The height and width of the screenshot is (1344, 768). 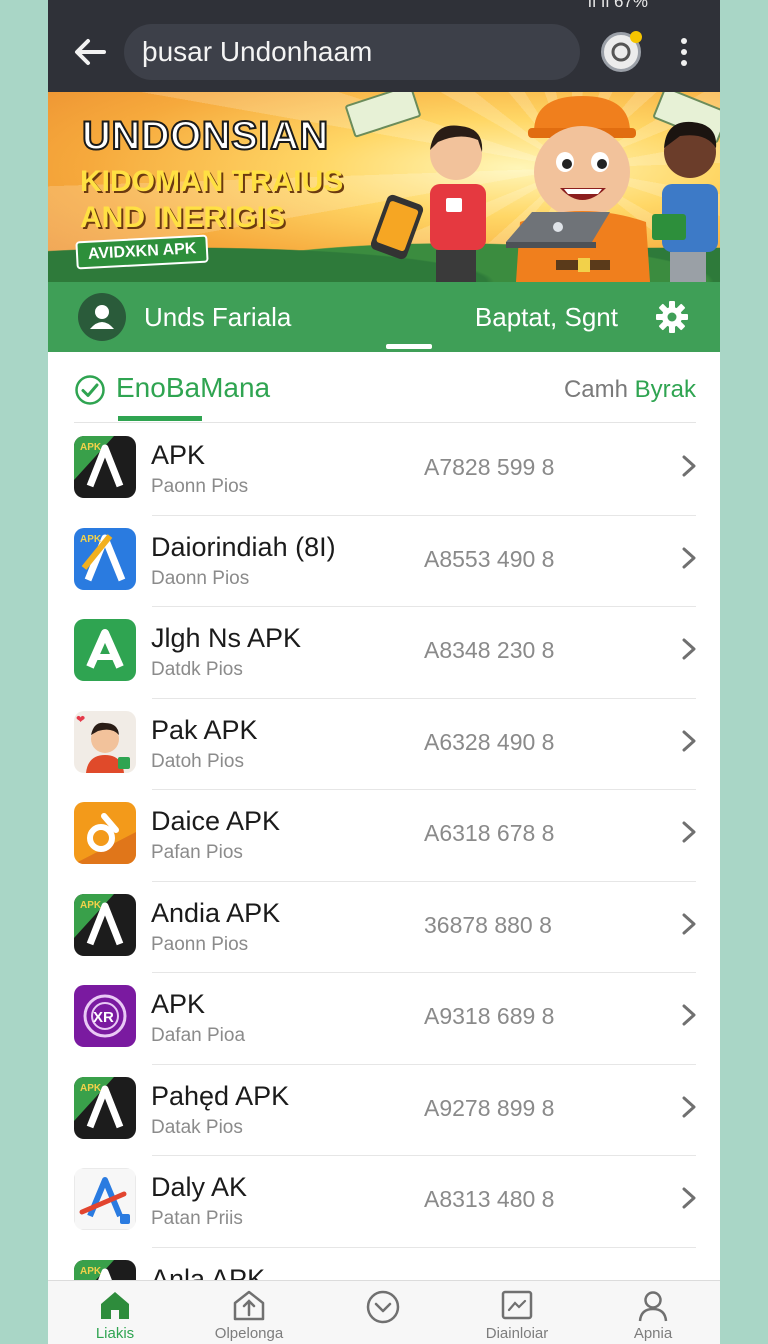 What do you see at coordinates (384, 928) in the screenshot?
I see `list-item: APK Andia APK Paonn Pios 36878 880 8` at bounding box center [384, 928].